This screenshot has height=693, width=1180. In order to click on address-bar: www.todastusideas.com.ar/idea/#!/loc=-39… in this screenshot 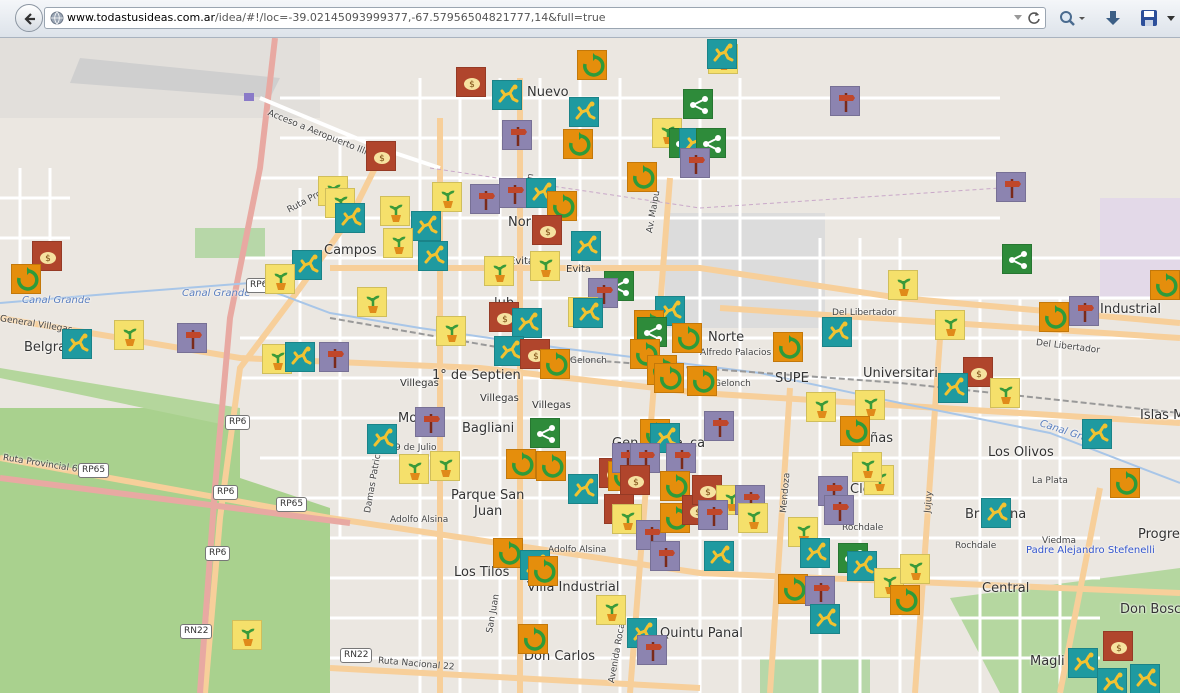, I will do `click(545, 18)`.